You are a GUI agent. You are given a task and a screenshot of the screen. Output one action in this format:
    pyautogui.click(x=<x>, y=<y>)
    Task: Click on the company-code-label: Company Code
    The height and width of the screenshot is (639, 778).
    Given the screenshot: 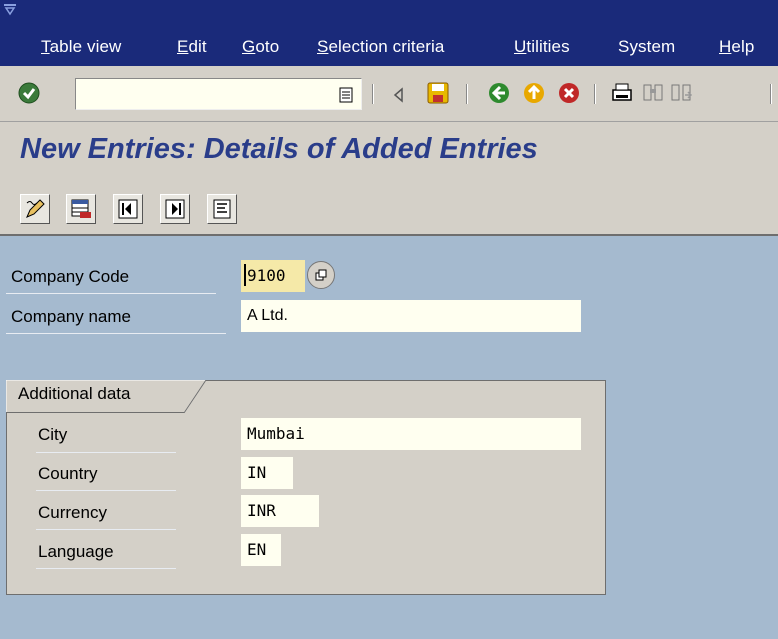 What is the action you would take?
    pyautogui.click(x=70, y=276)
    